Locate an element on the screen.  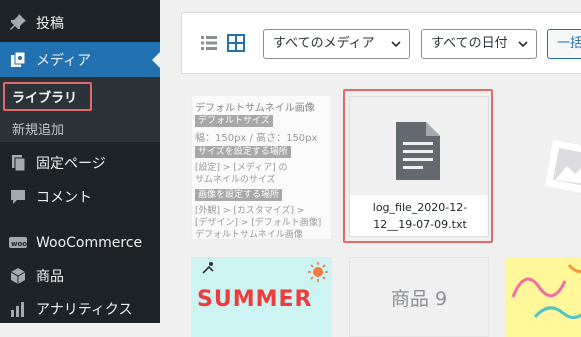
box-icon is located at coordinates (18, 276).